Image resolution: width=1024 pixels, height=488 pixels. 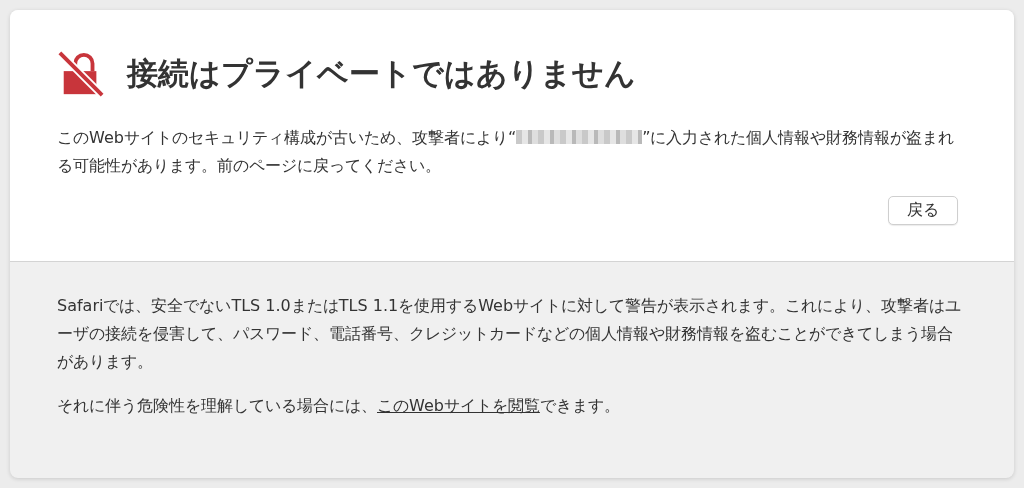 I want to click on proceed-sentence: それに伴う危険性を理解している場合には、このWebサイトを閲覧できます。, so click(x=339, y=406).